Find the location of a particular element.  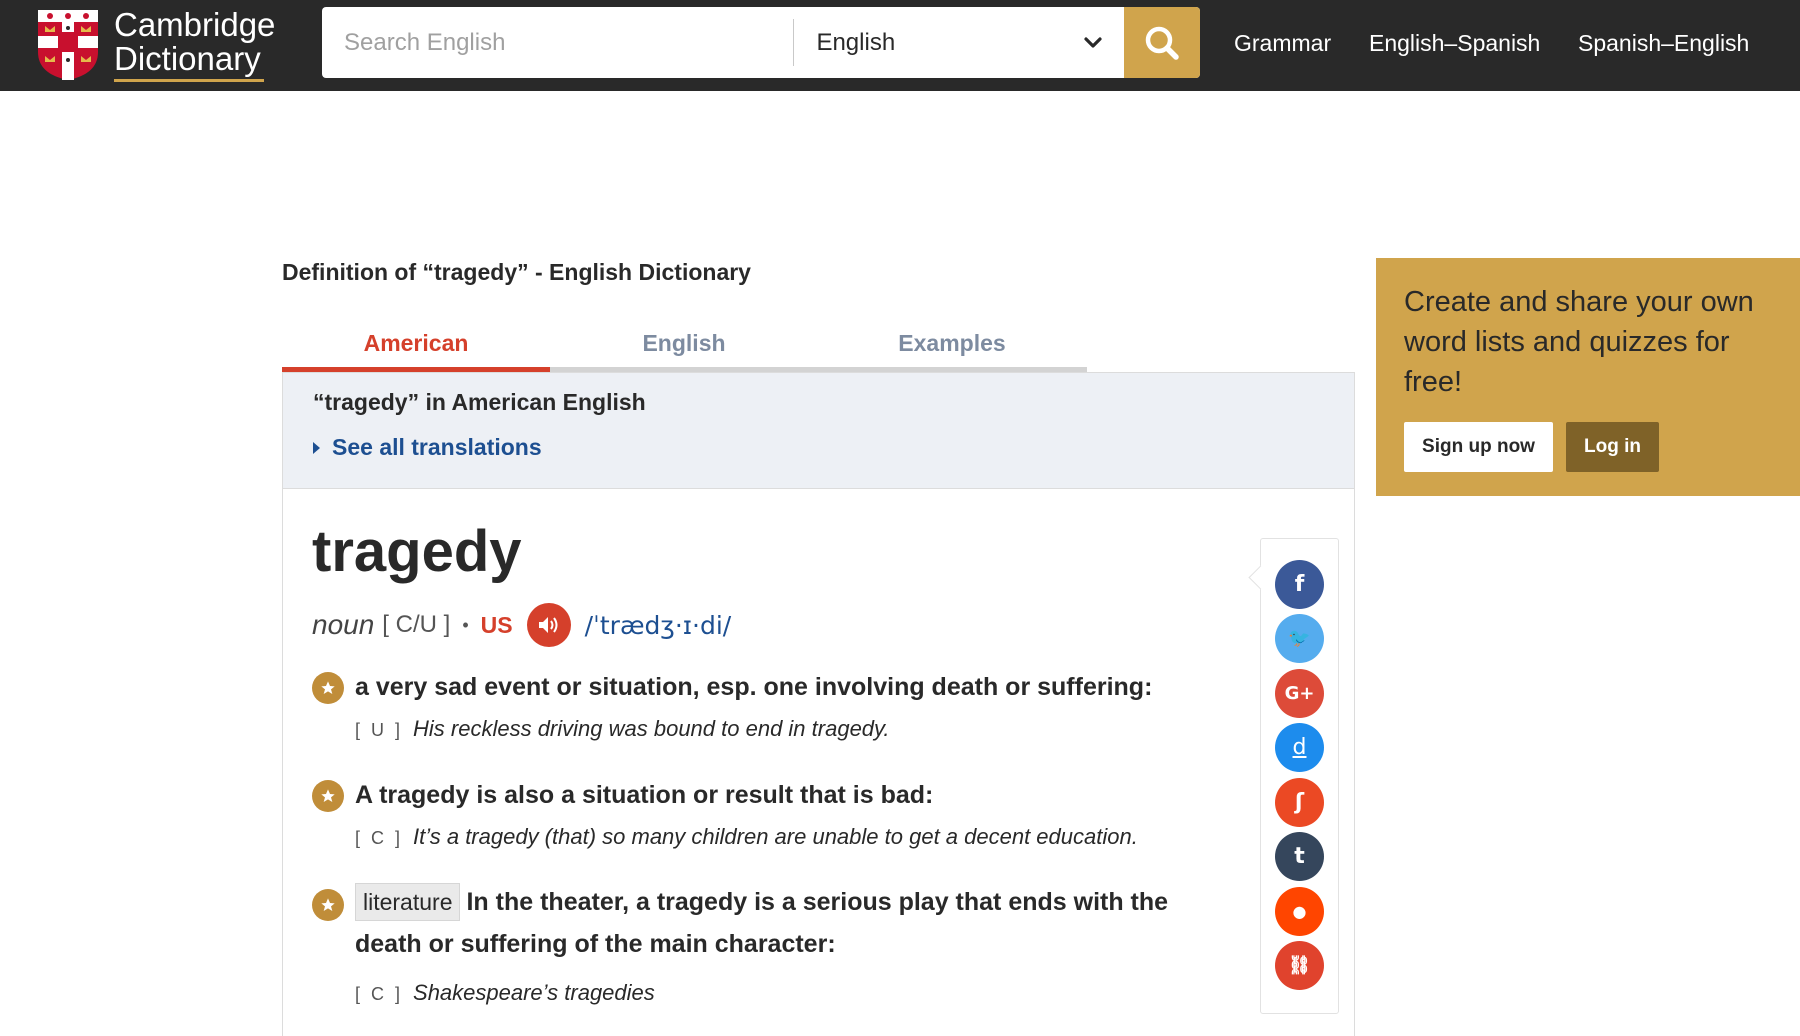

promo-buttons: Sign up now Log in is located at coordinates (1531, 447).